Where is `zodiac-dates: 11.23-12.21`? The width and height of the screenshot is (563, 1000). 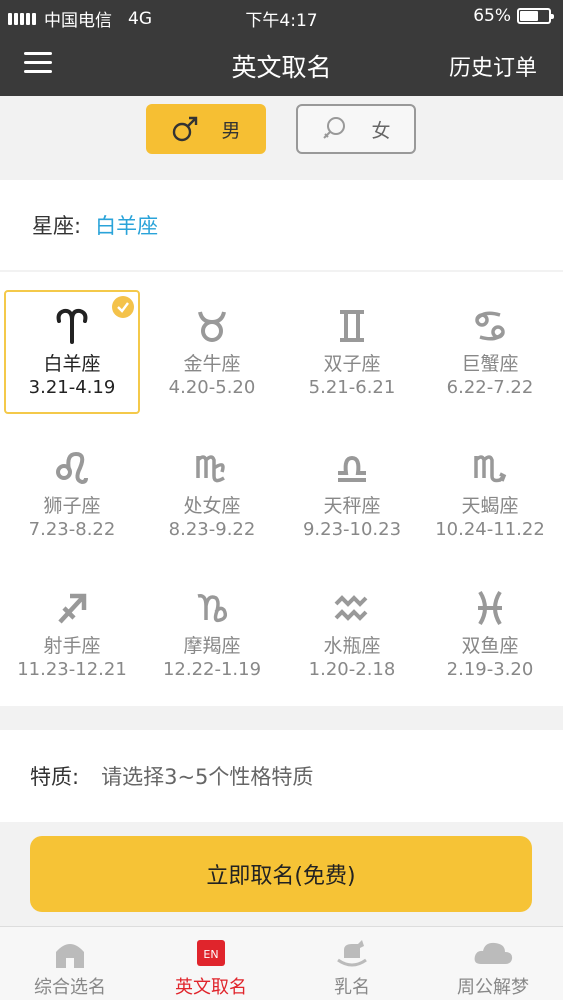 zodiac-dates: 11.23-12.21 is located at coordinates (72, 669).